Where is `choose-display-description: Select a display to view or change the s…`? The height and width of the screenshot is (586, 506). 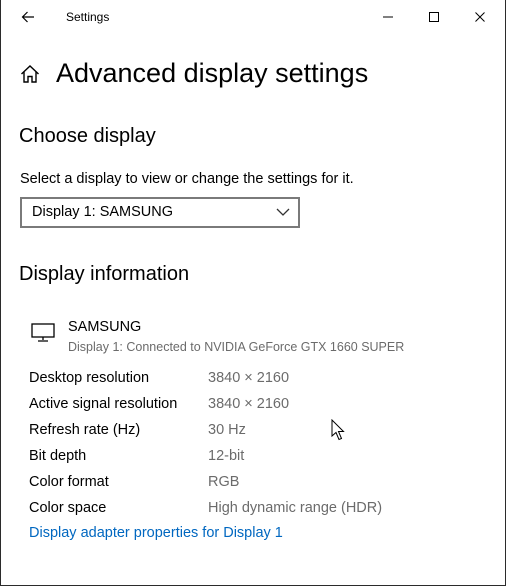 choose-display-description: Select a display to view or change the s… is located at coordinates (187, 179).